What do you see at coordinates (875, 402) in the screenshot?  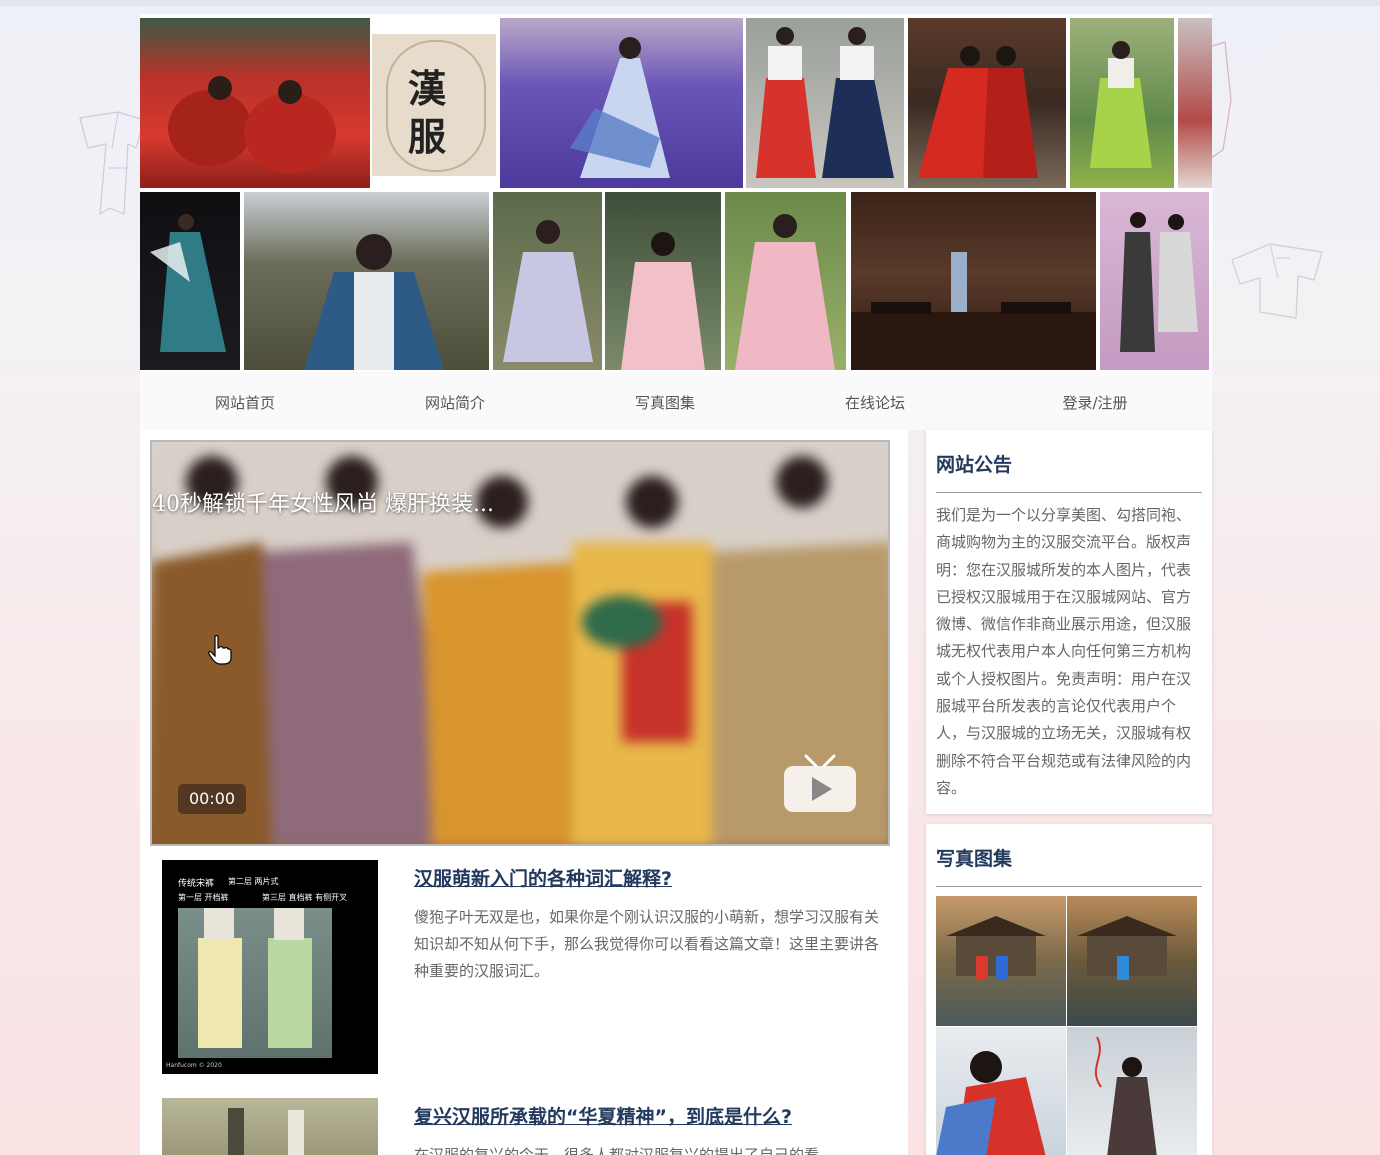 I see `nav-forum: 在线论坛` at bounding box center [875, 402].